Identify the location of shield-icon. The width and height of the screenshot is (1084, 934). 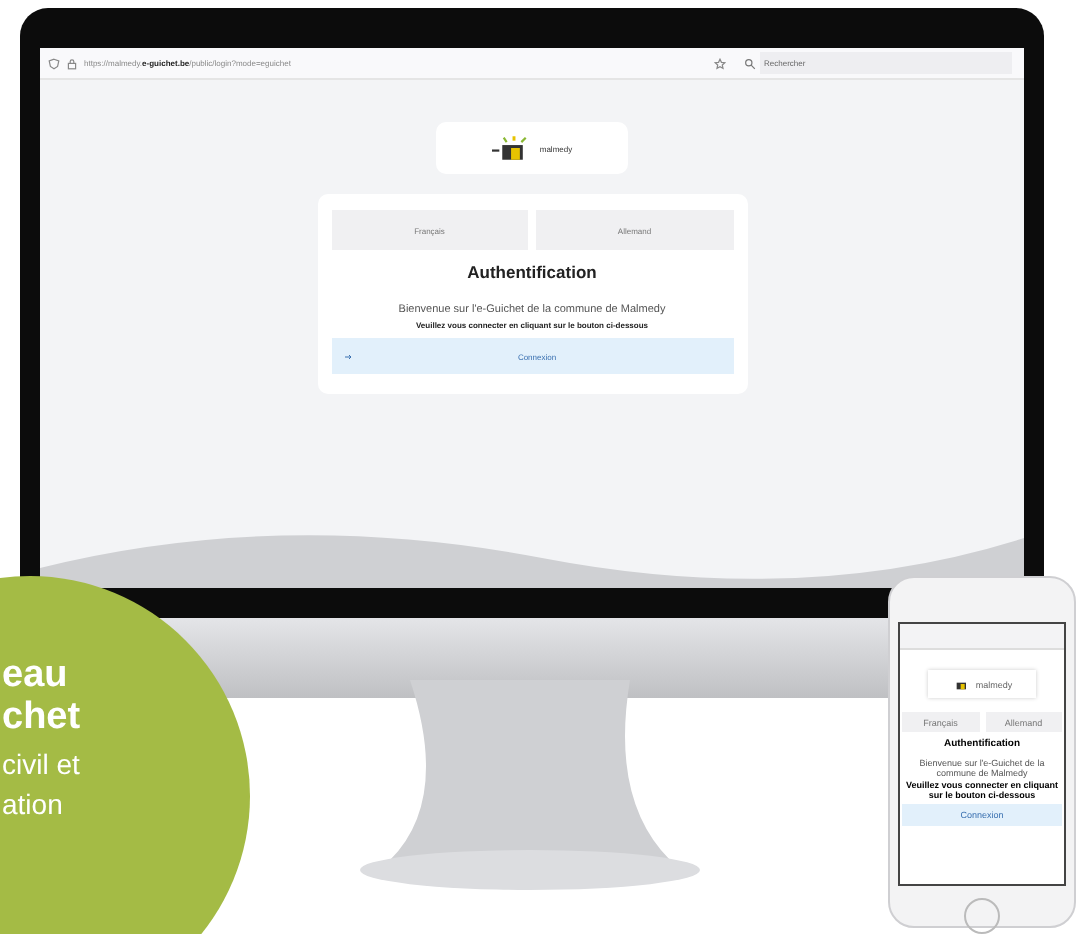
(54, 63).